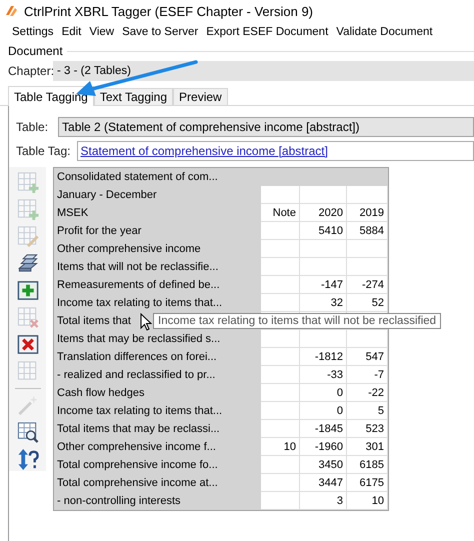 This screenshot has width=474, height=541. I want to click on chapter-dropdown: - 3 - (2 Tables), so click(263, 71).